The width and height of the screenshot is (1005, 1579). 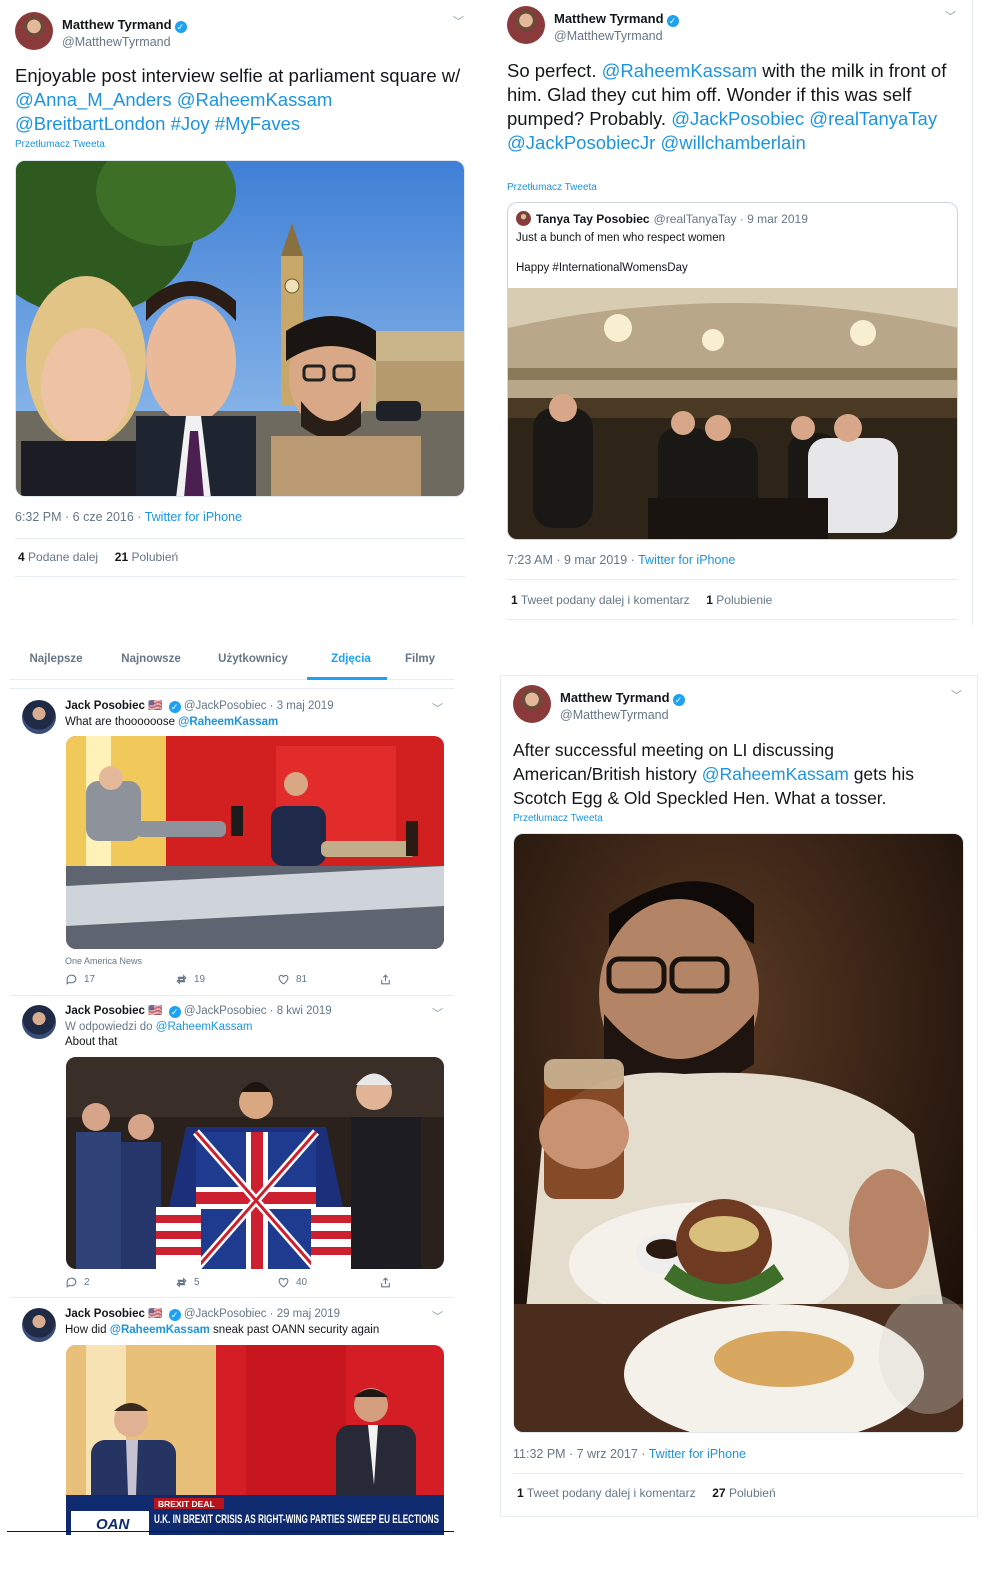 What do you see at coordinates (93, 99) in the screenshot?
I see `mention-link: @Anna_M_Anders` at bounding box center [93, 99].